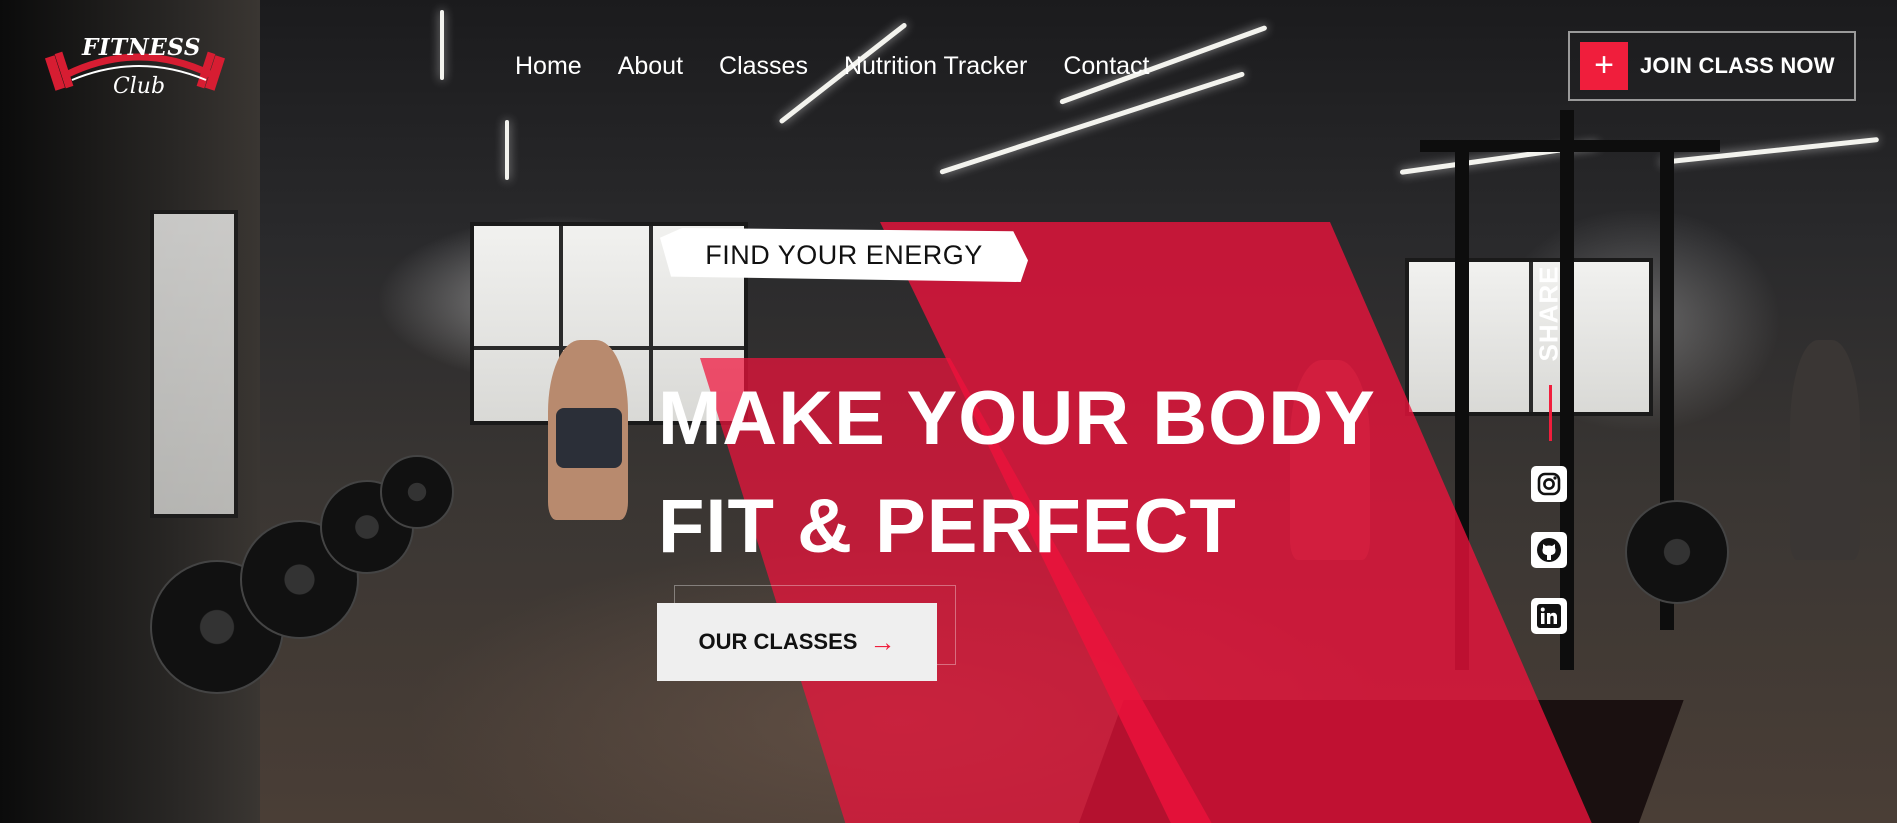 The width and height of the screenshot is (1897, 823). Describe the element at coordinates (947, 526) in the screenshot. I see `hero-headline-line2: FIT & PERFECT` at that location.